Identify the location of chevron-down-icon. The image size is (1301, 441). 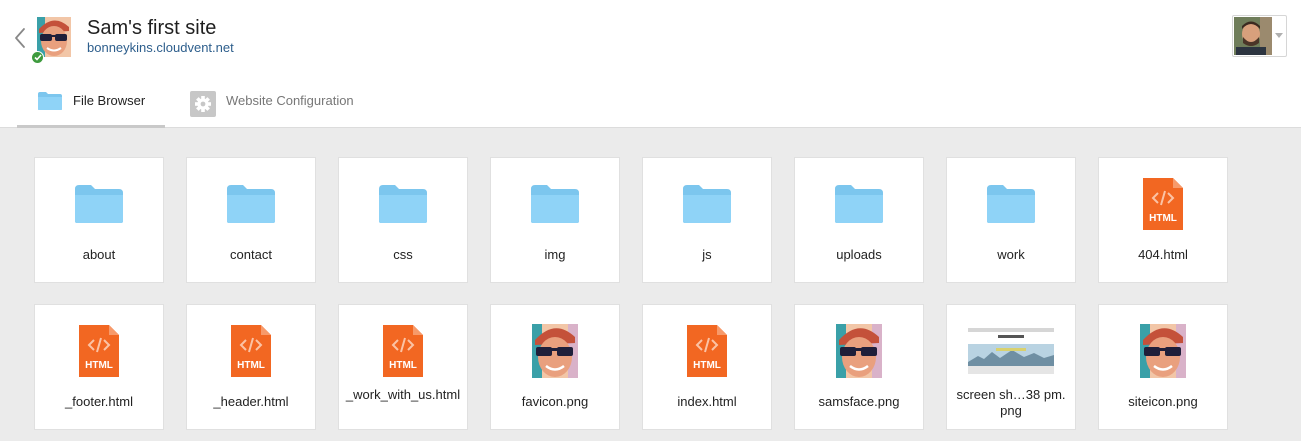
(1279, 35).